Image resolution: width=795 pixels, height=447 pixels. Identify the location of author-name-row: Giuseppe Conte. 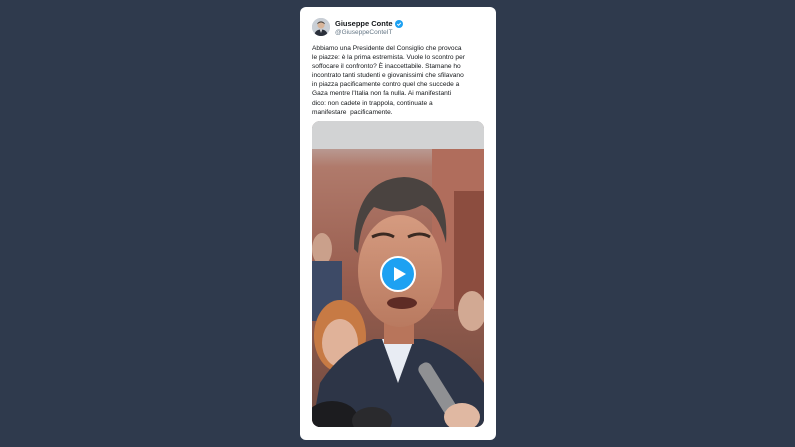
(369, 24).